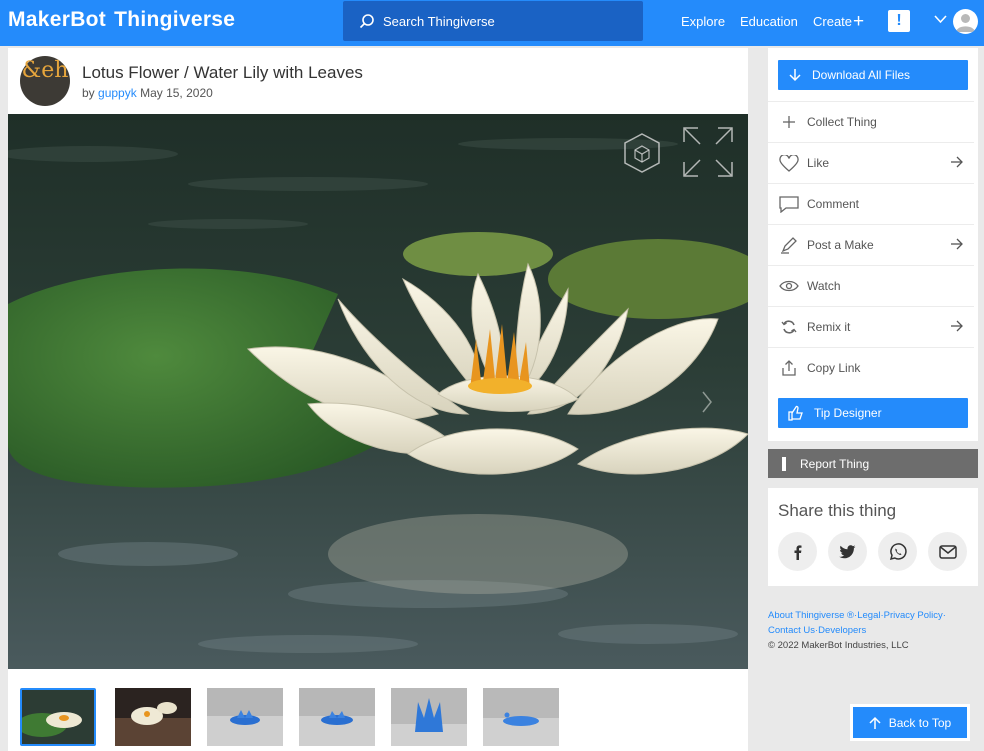 This screenshot has height=751, width=984. I want to click on creator-avatar: &eh, so click(45, 81).